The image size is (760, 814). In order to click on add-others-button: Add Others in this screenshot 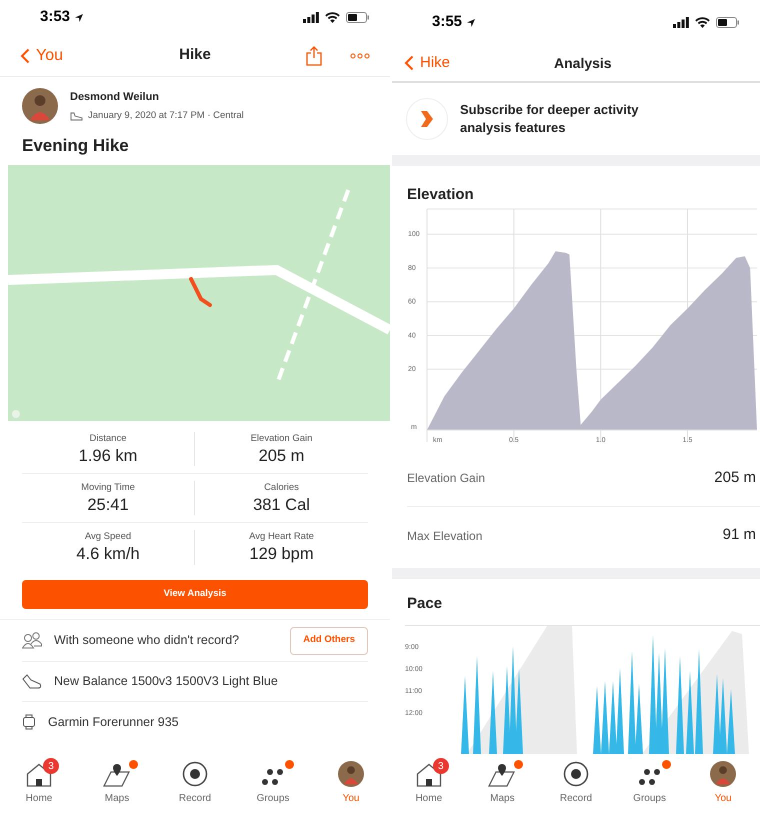, I will do `click(329, 640)`.